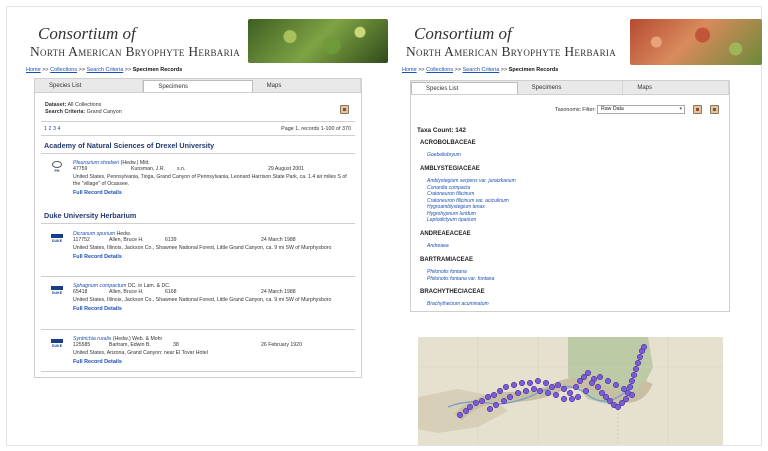  Describe the element at coordinates (444, 155) in the screenshot. I see `taxon-link: Goebeliobryum` at that location.